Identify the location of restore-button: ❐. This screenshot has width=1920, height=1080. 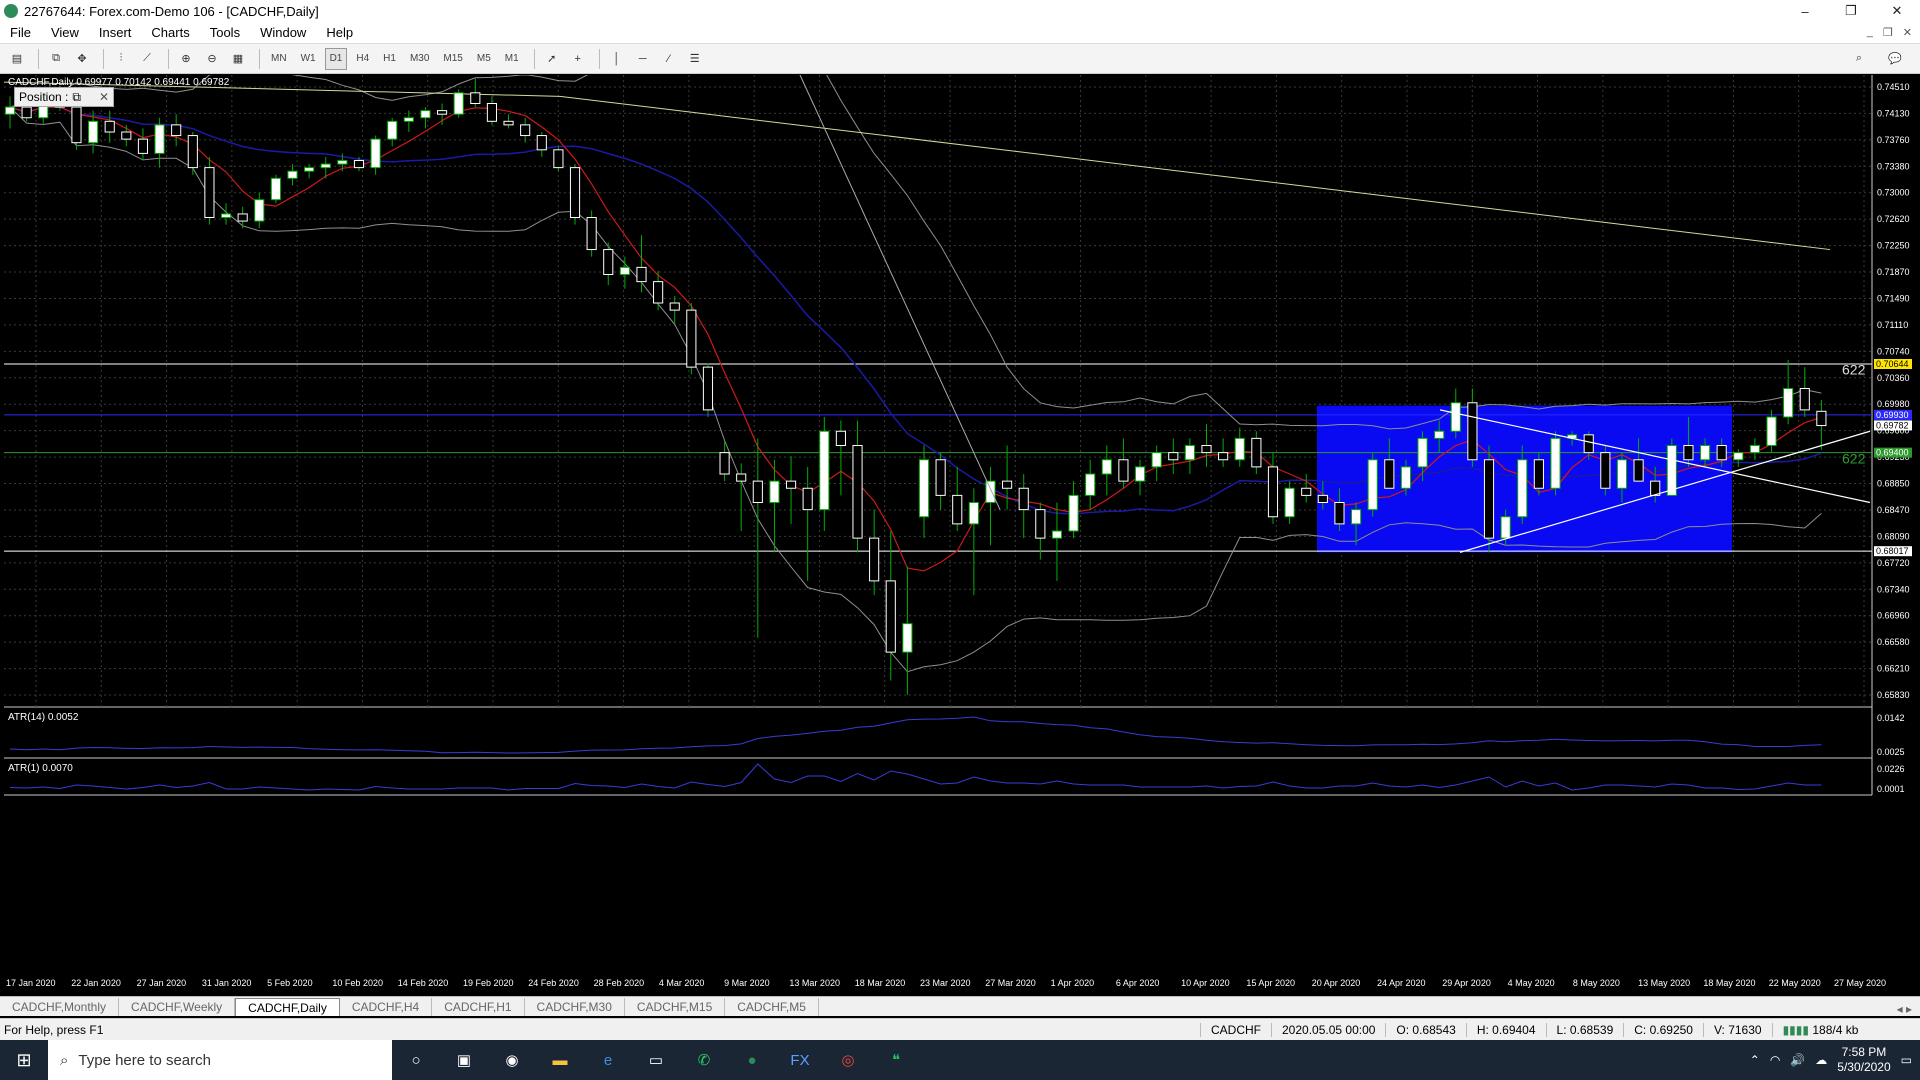
(1851, 11).